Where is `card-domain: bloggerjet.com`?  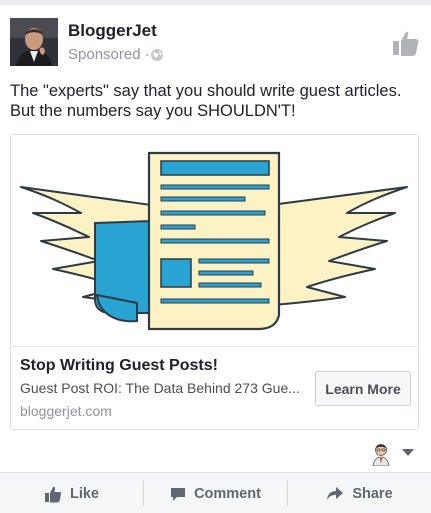 card-domain: bloggerjet.com is located at coordinates (66, 411).